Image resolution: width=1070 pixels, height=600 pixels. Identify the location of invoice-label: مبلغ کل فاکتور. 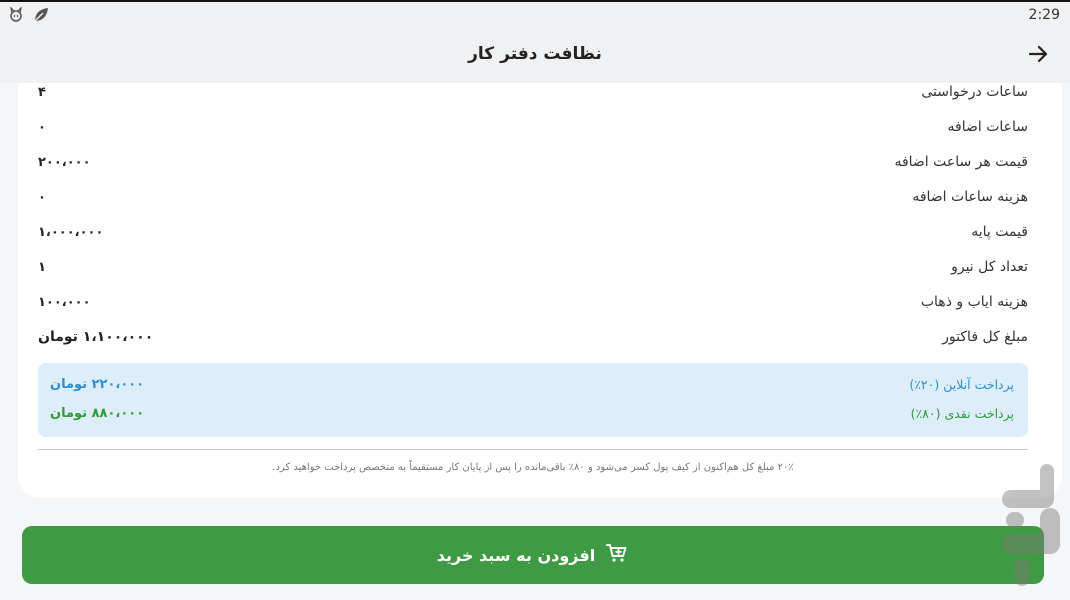
(985, 337).